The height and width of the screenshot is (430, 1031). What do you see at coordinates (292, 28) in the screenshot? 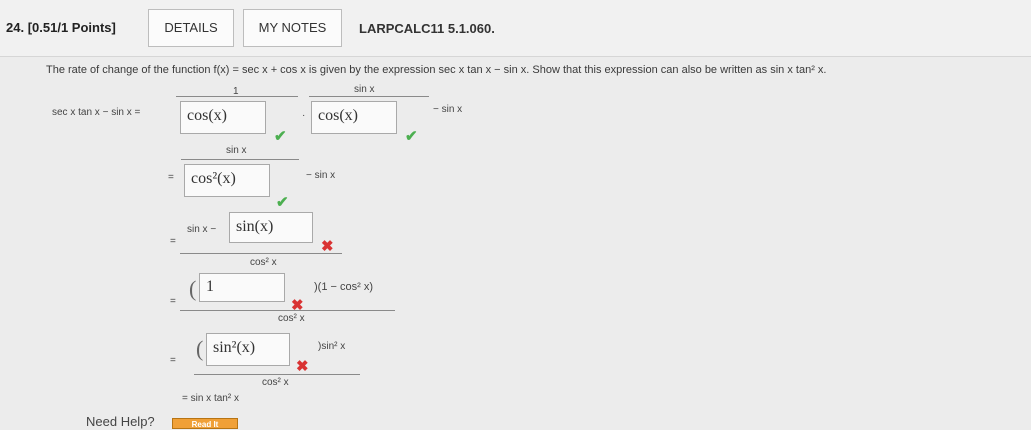
I see `my-notes-button: MY NOTES` at bounding box center [292, 28].